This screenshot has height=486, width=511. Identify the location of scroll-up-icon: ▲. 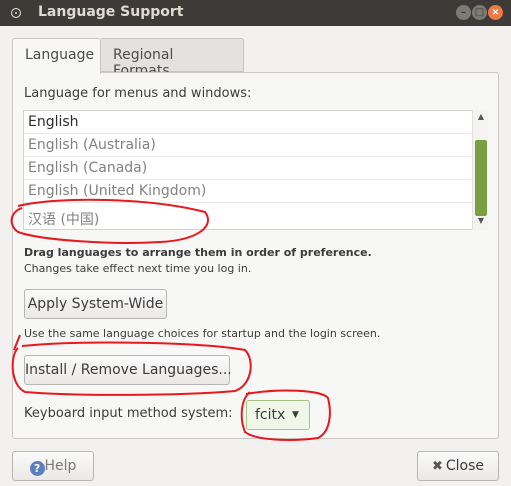
(481, 119).